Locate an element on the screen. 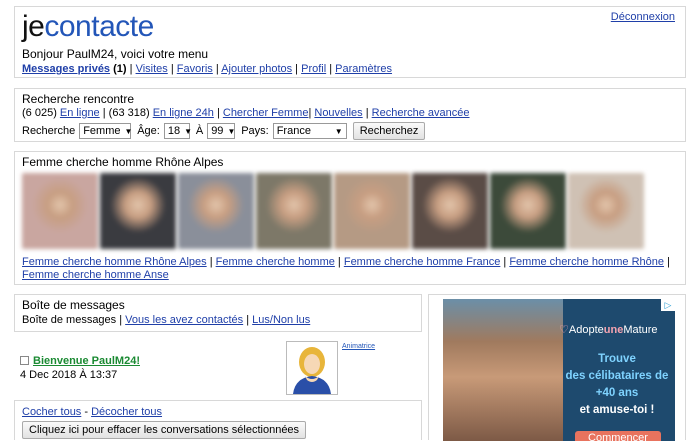  message-date: 4 Dec 2018 À 13:37 is located at coordinates (69, 375).